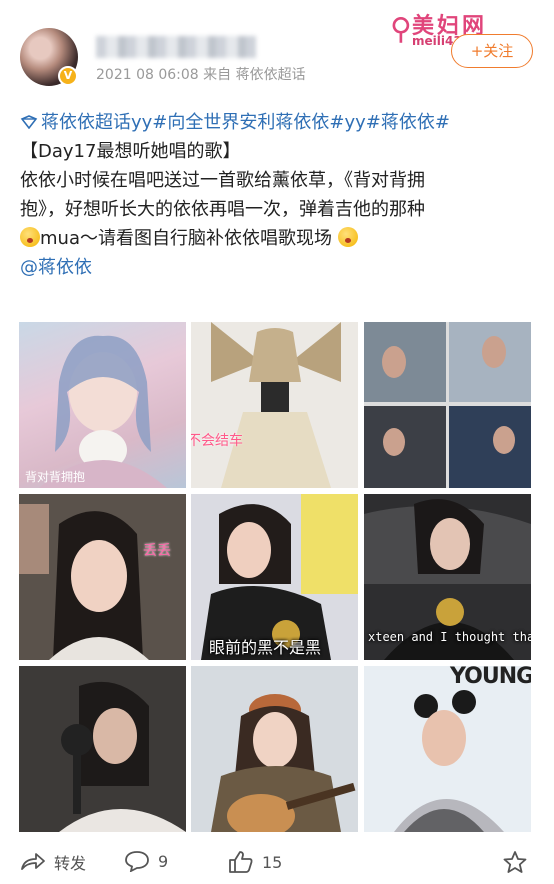  Describe the element at coordinates (86, 122) in the screenshot. I see `supertopic-link: 蒋依依超话` at that location.